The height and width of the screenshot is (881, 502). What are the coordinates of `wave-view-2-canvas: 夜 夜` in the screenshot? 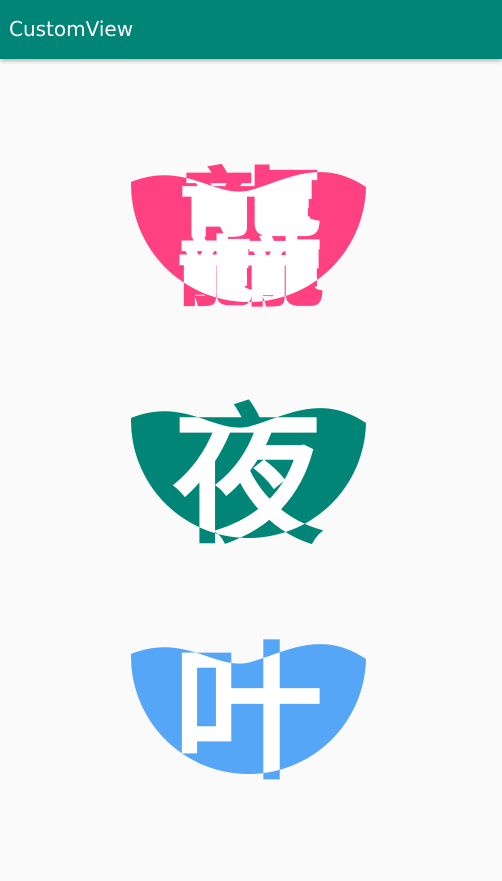 It's located at (248, 478).